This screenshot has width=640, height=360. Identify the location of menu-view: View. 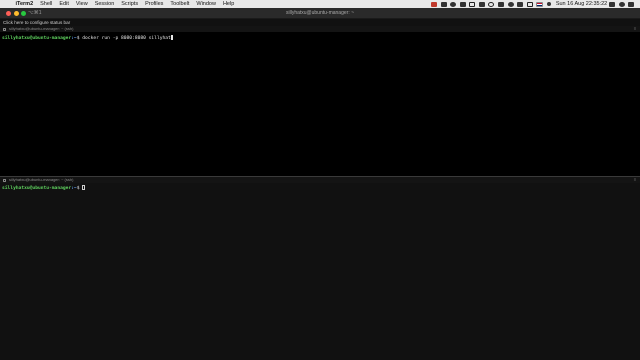
(82, 4).